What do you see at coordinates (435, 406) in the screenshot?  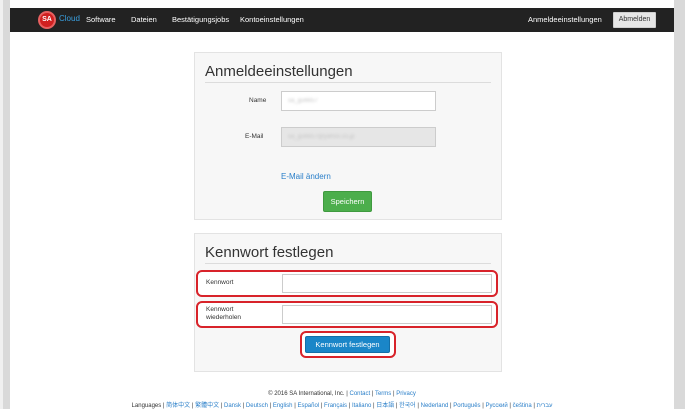 I see `lang-link: Nederland` at bounding box center [435, 406].